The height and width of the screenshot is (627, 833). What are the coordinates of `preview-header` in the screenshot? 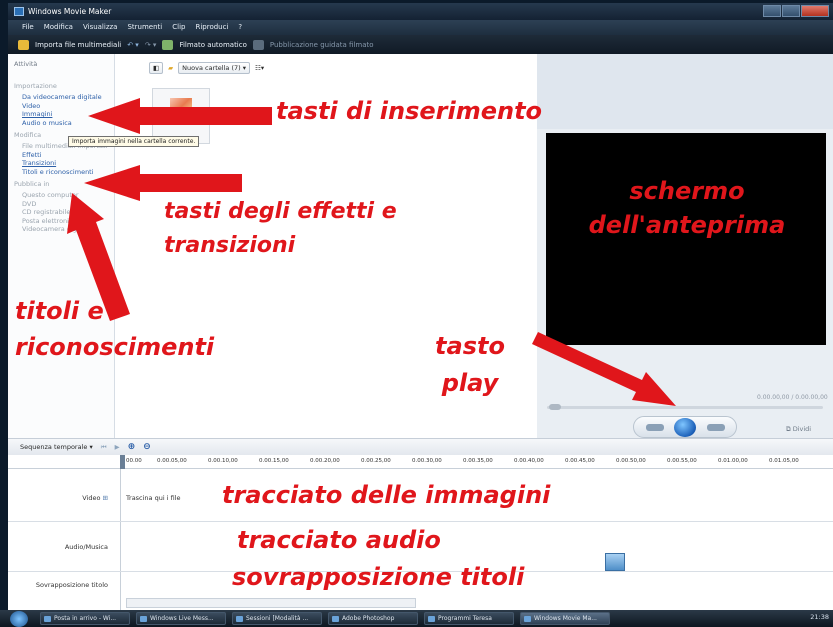 It's located at (685, 91).